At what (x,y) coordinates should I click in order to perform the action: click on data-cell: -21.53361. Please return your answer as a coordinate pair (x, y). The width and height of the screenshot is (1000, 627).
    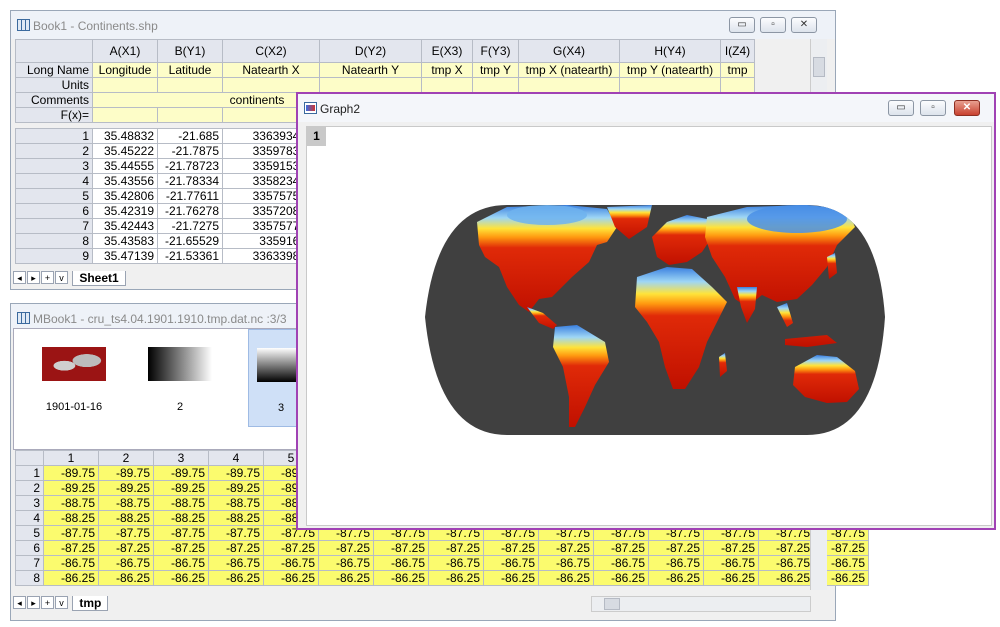
    Looking at the image, I should click on (190, 256).